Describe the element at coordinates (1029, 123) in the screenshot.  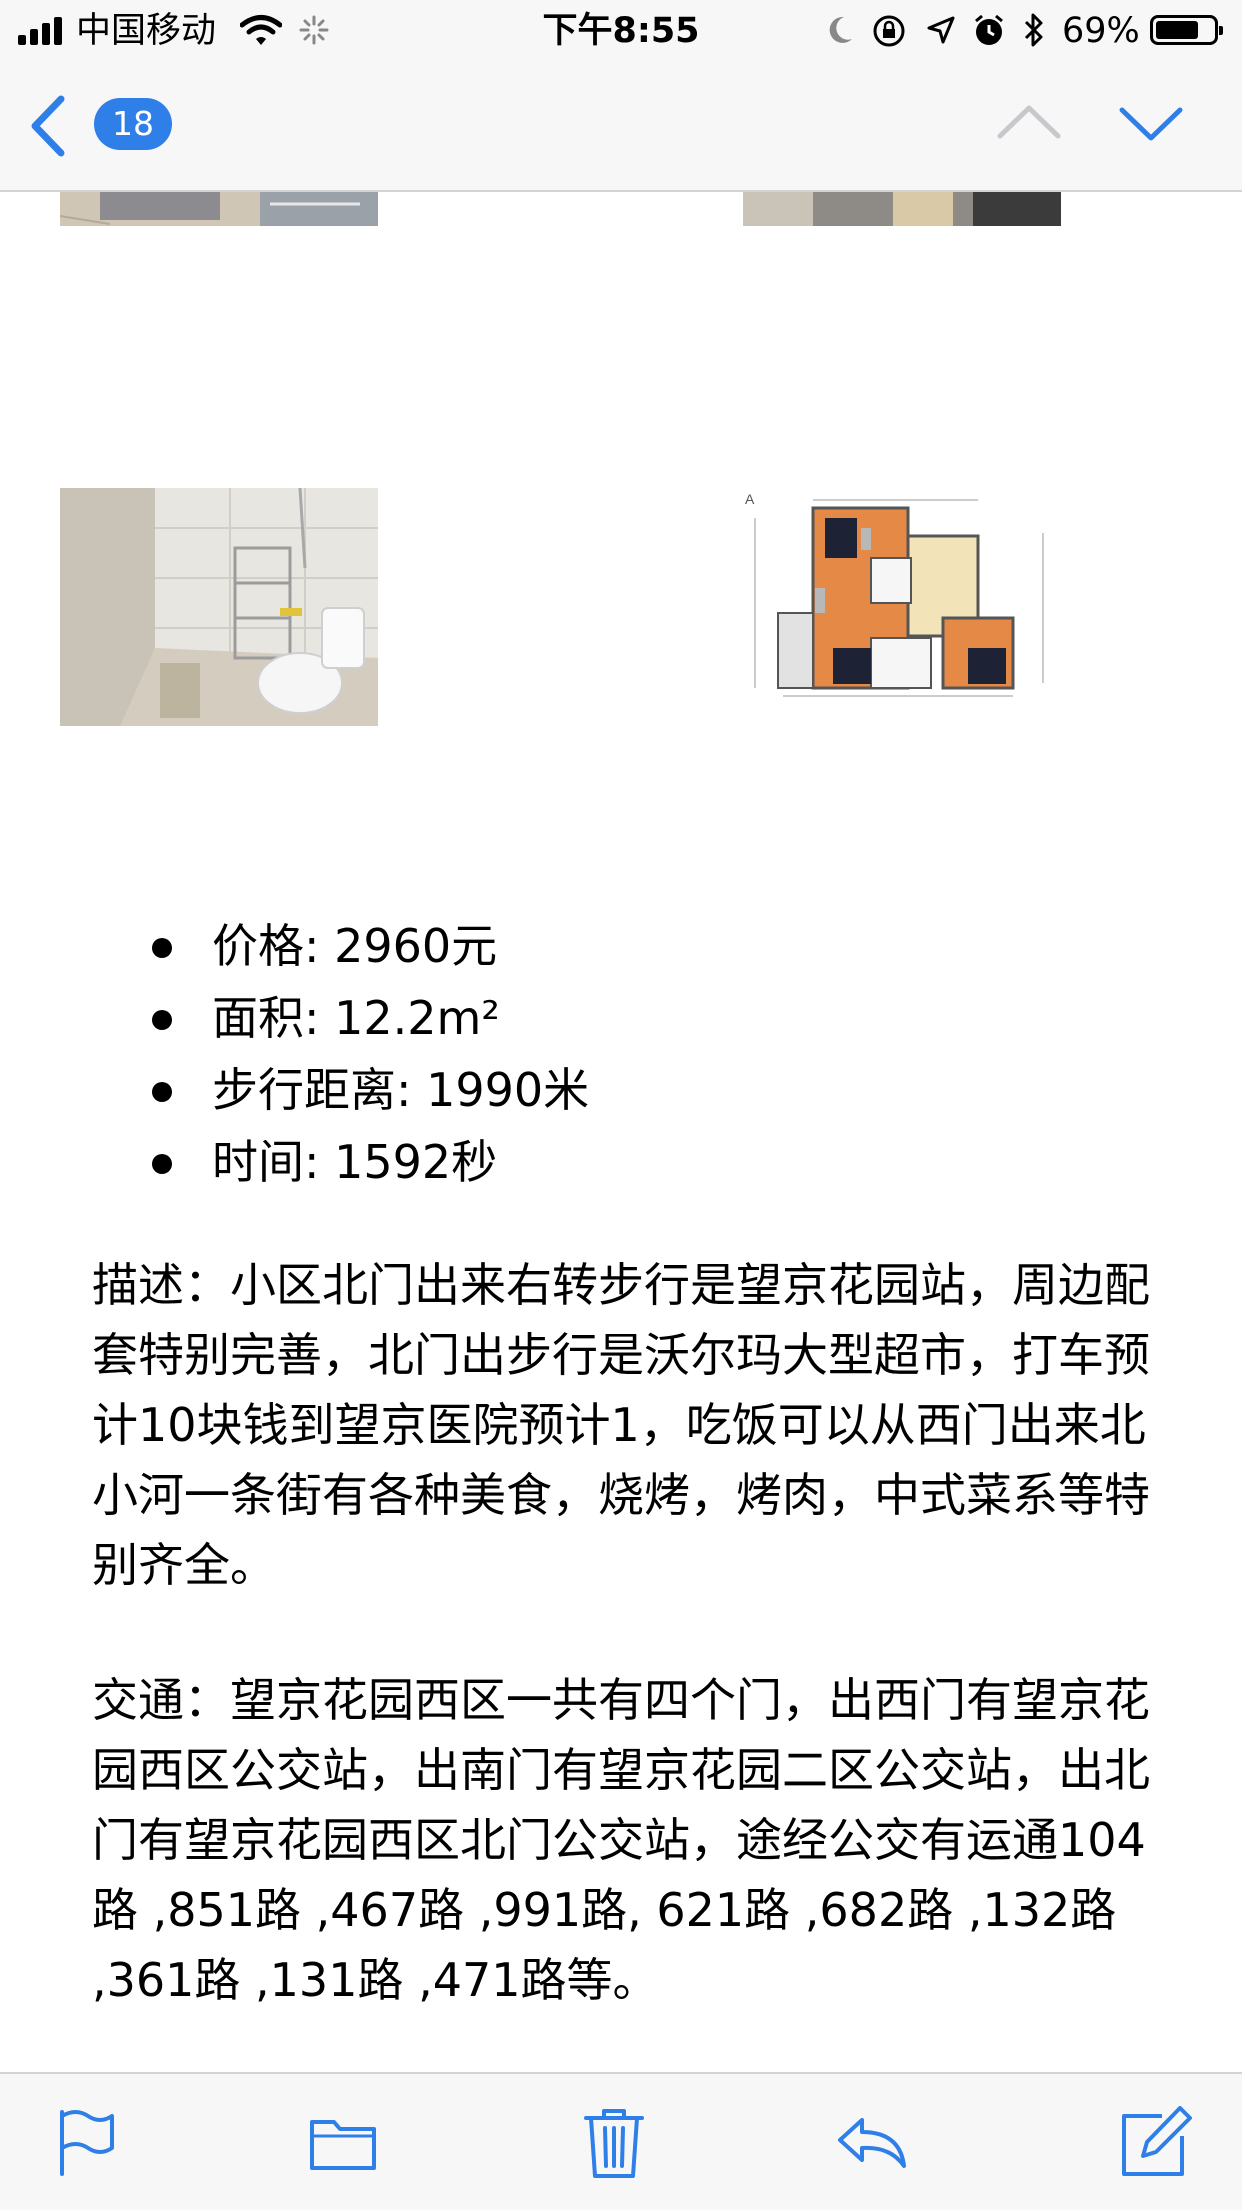
I see `previous-message-button` at that location.